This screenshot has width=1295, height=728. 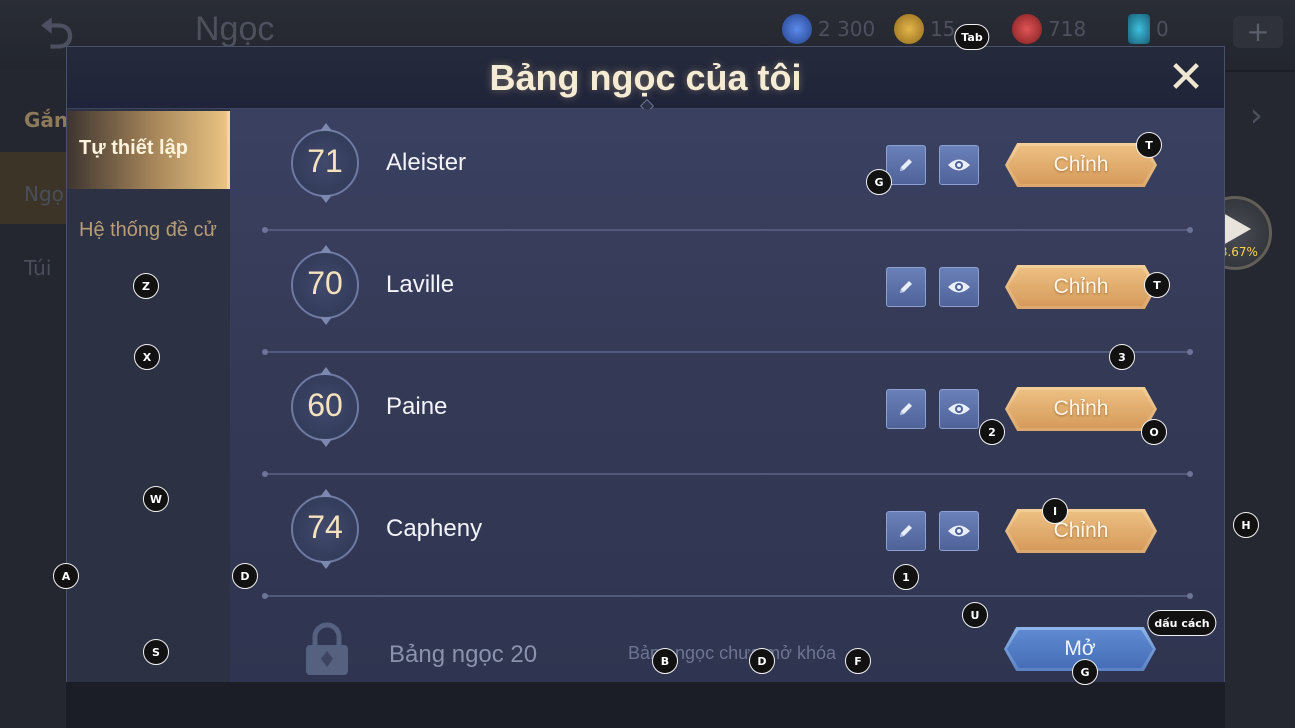 I want to click on dialog-tabs: Tự thiết lập Hệ thống đề cử, so click(x=148, y=395).